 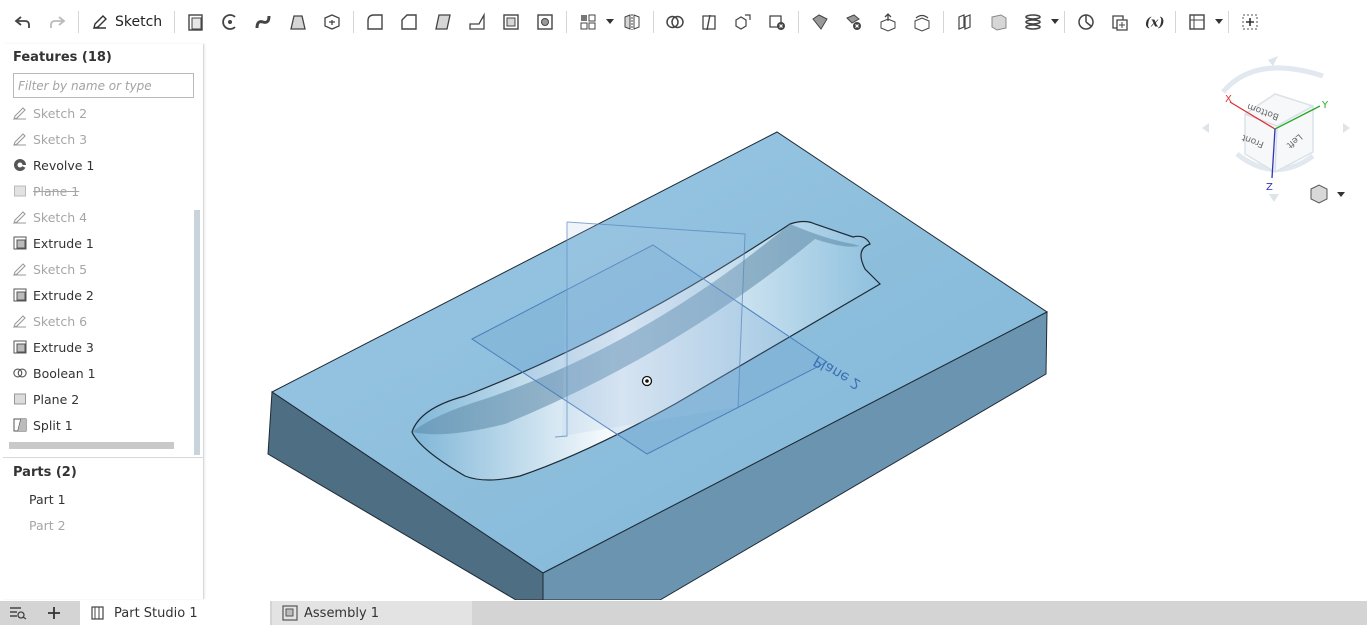 What do you see at coordinates (743, 22) in the screenshot?
I see `transform-icon` at bounding box center [743, 22].